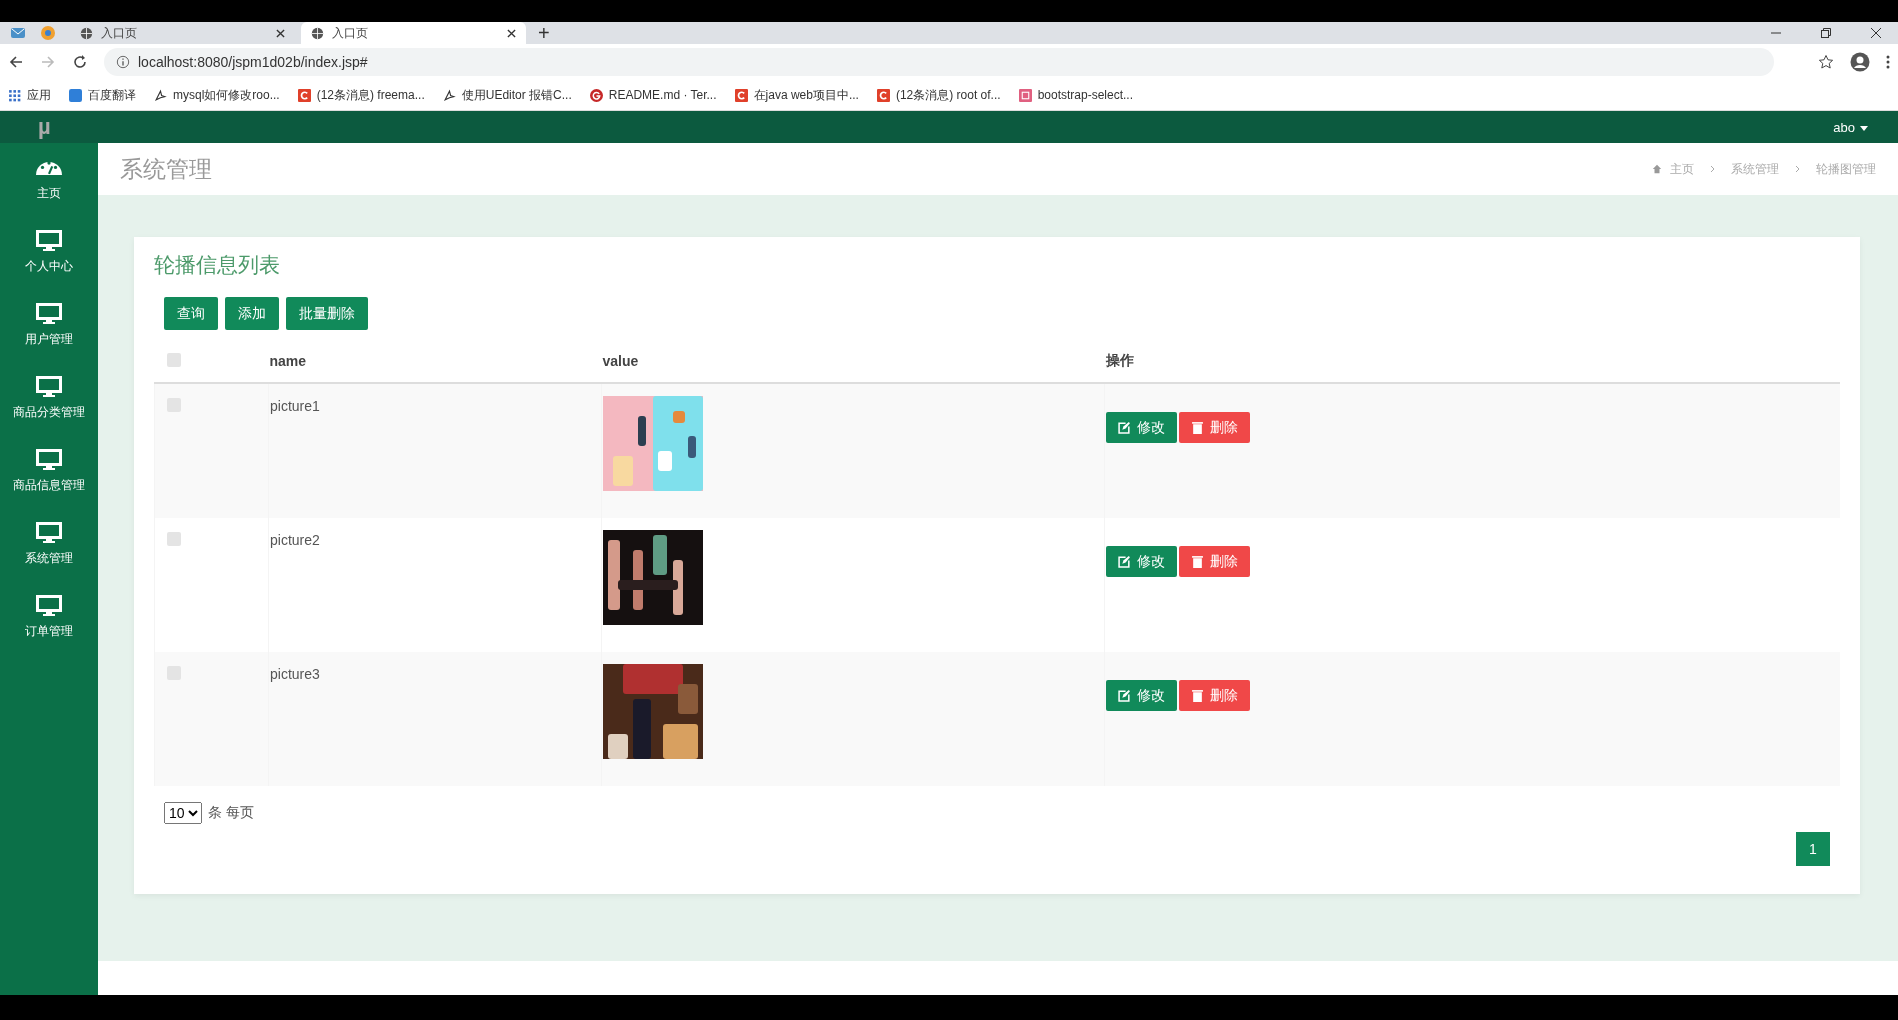 The height and width of the screenshot is (1020, 1898). I want to click on card-title: 轮播信息列表, so click(217, 265).